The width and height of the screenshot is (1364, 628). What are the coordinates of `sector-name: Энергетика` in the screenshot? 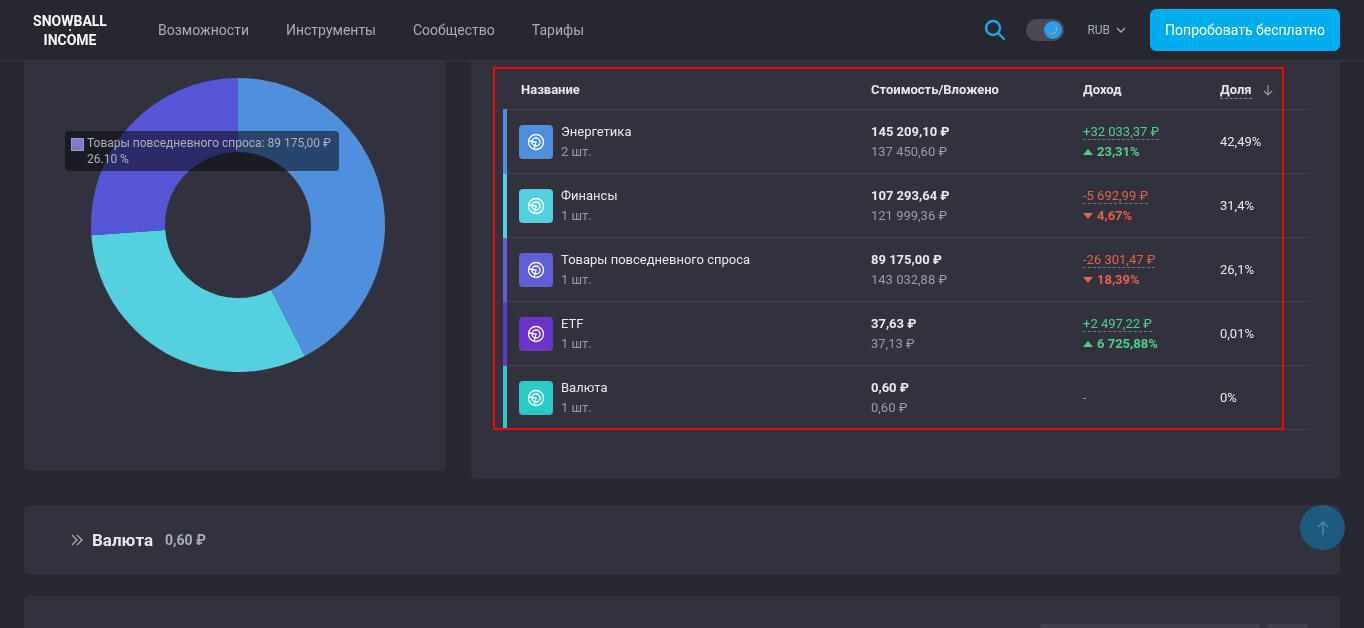 It's located at (596, 131).